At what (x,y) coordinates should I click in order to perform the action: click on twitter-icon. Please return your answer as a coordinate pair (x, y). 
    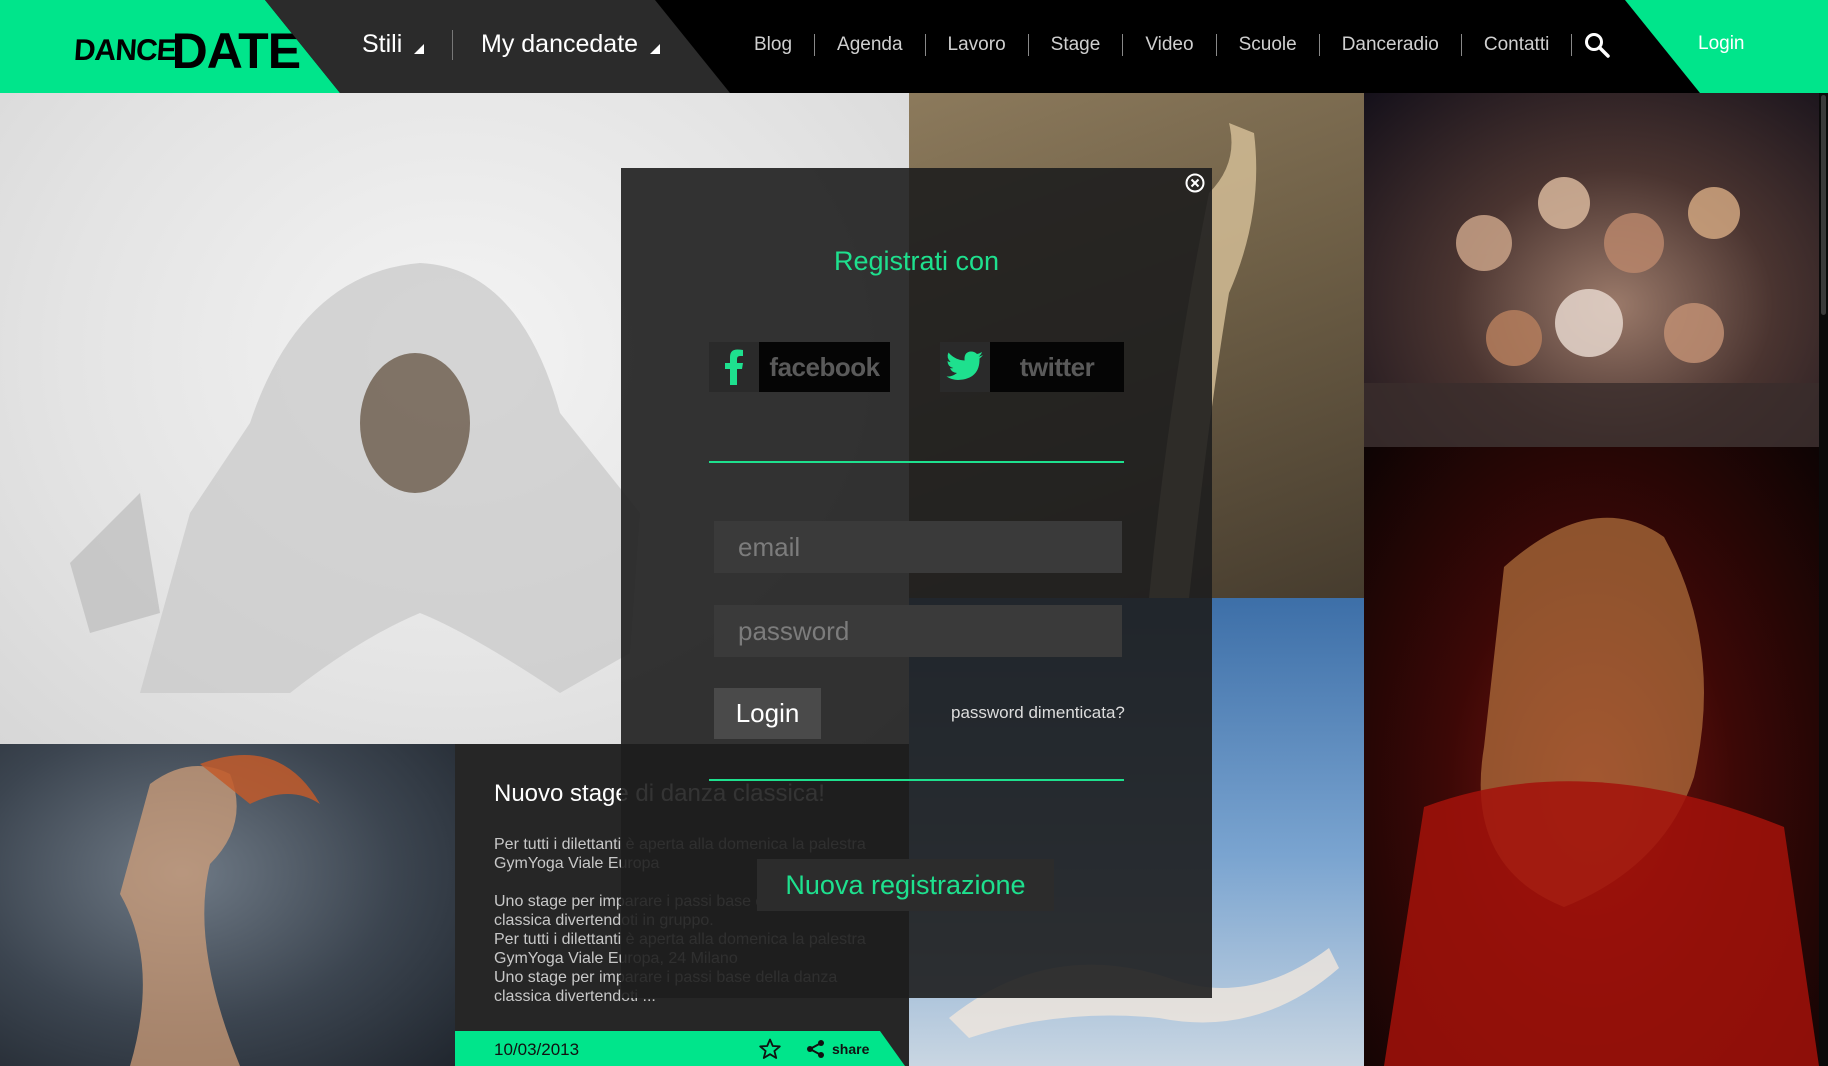
    Looking at the image, I should click on (965, 367).